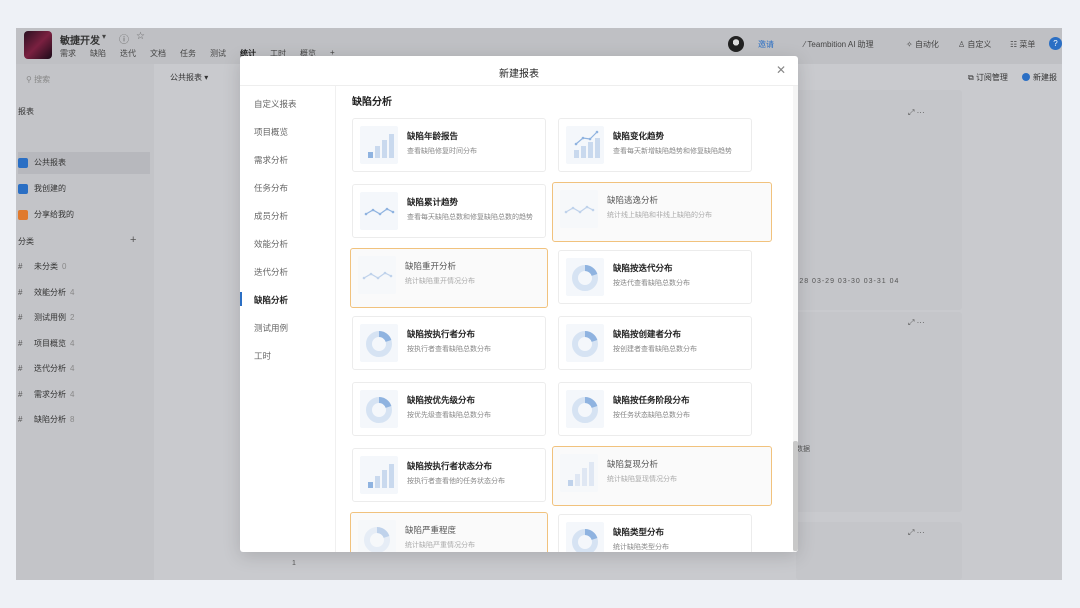  Describe the element at coordinates (84, 318) in the screenshot. I see `sidebar-category-item: # 测试用例 2` at that location.